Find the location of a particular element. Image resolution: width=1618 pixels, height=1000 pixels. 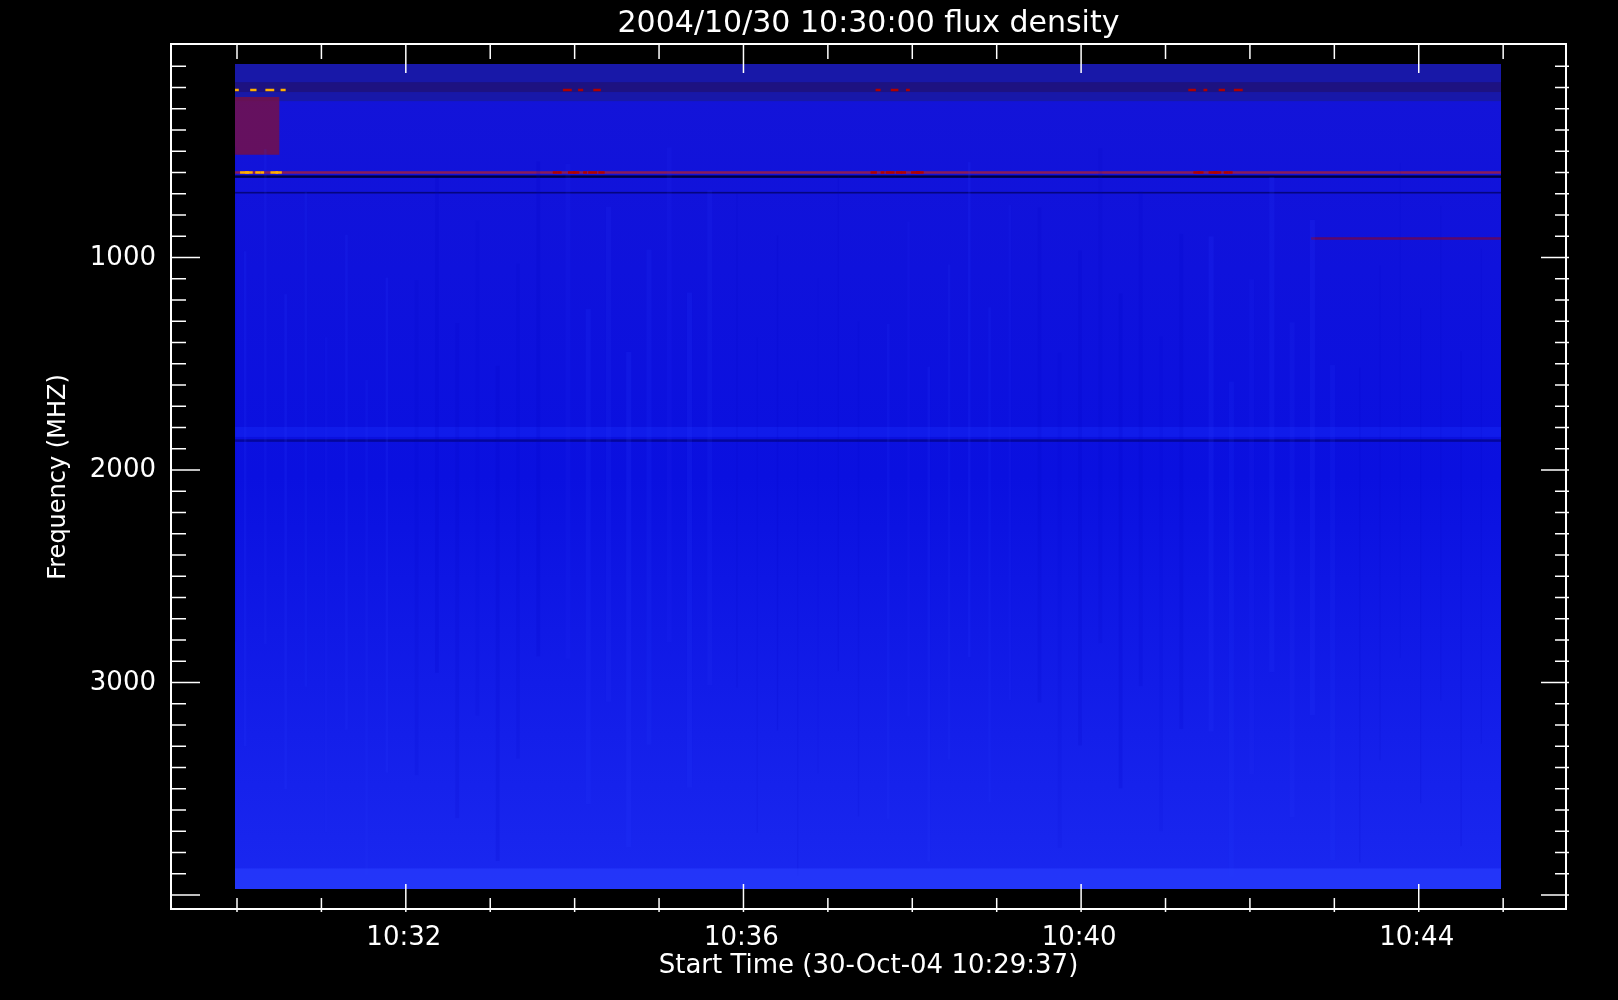

chart-title: 2004/10/30 10:30:00 flux density is located at coordinates (868, 21).